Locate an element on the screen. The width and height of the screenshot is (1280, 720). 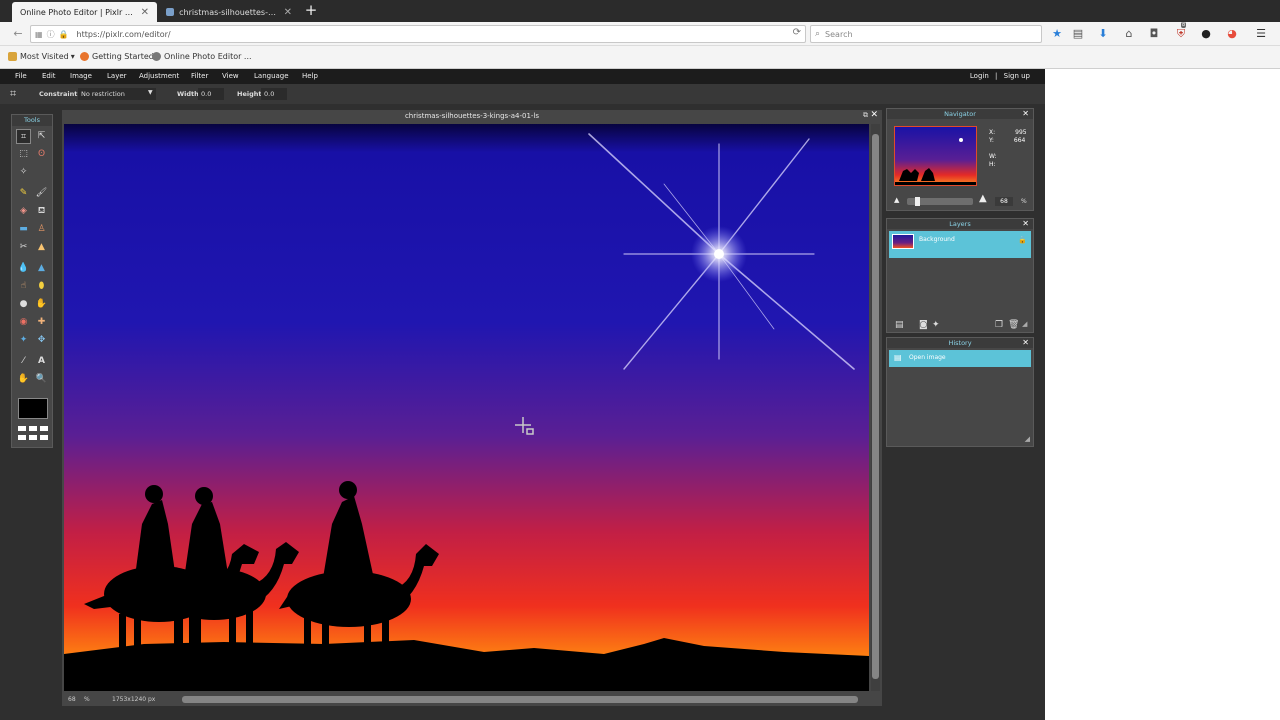
color-picker-tool-icon: ⁄ is located at coordinates (23, 361).